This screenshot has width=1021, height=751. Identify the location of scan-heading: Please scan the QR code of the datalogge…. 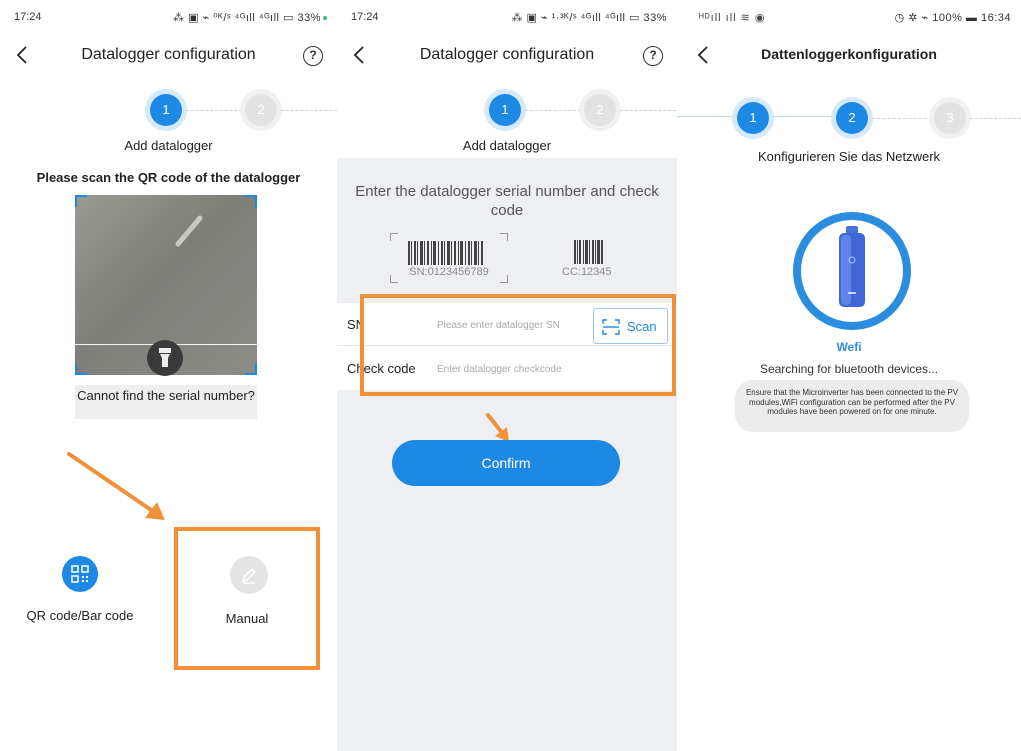
(168, 177).